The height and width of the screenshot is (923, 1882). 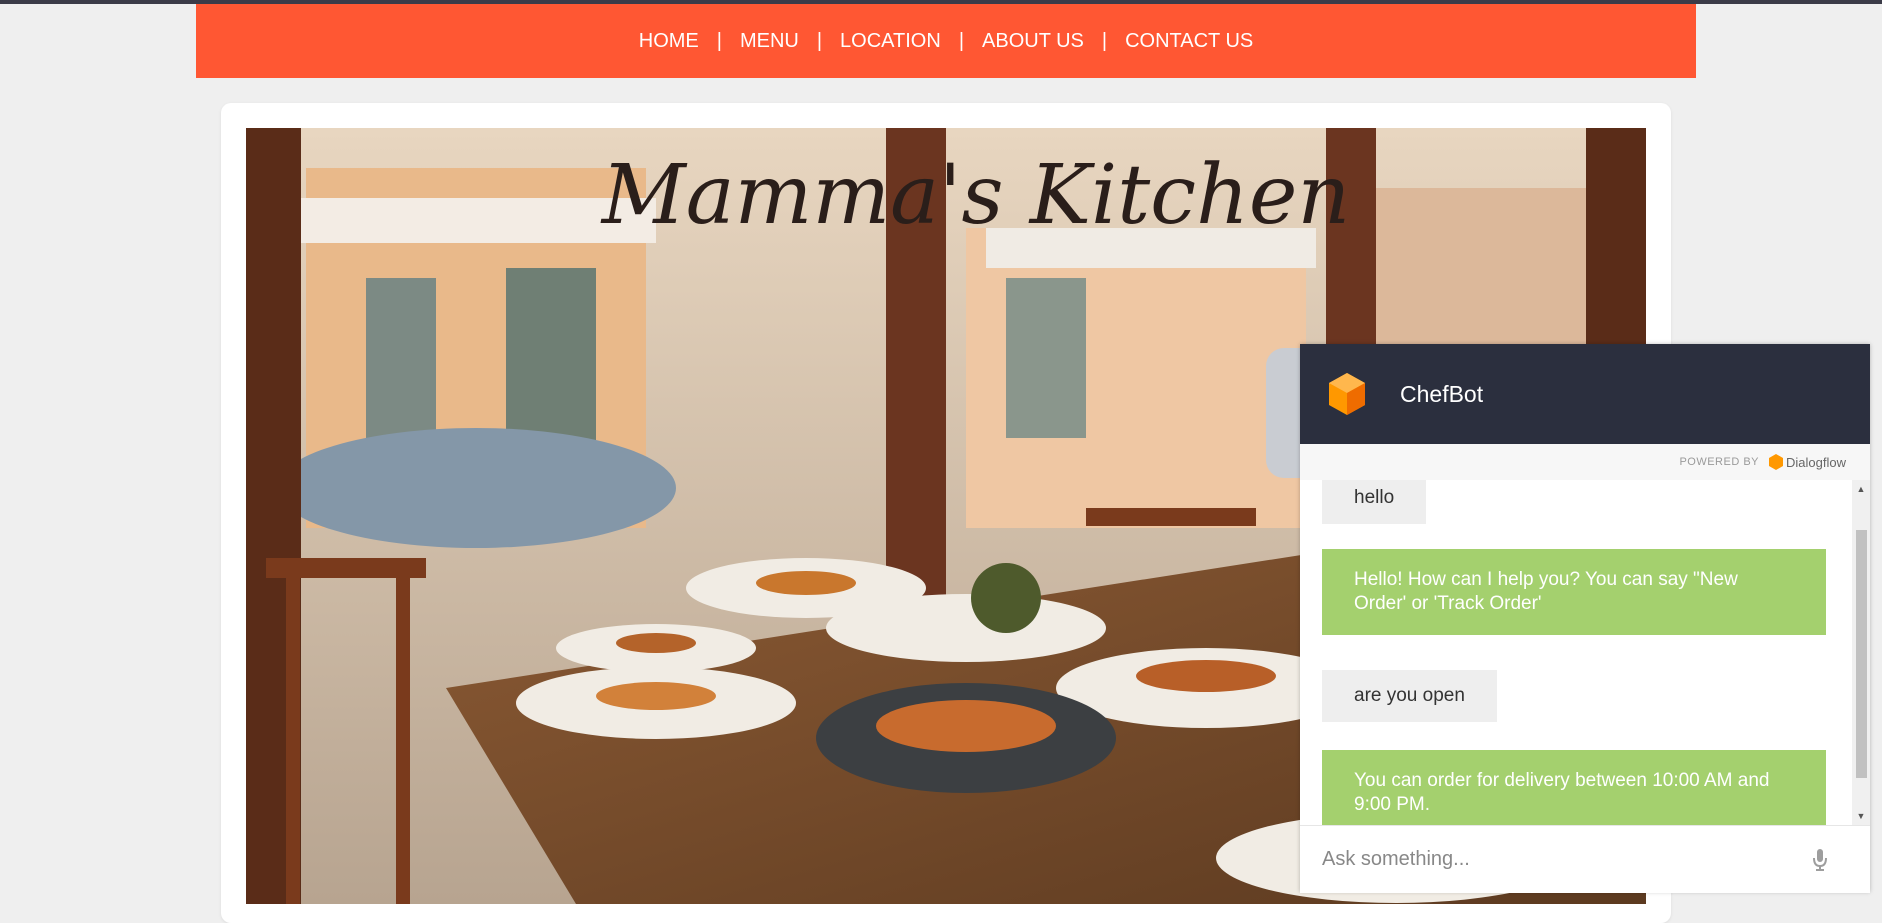 What do you see at coordinates (1585, 462) in the screenshot?
I see `powered-by-bar: POWERED BY Dialogflow` at bounding box center [1585, 462].